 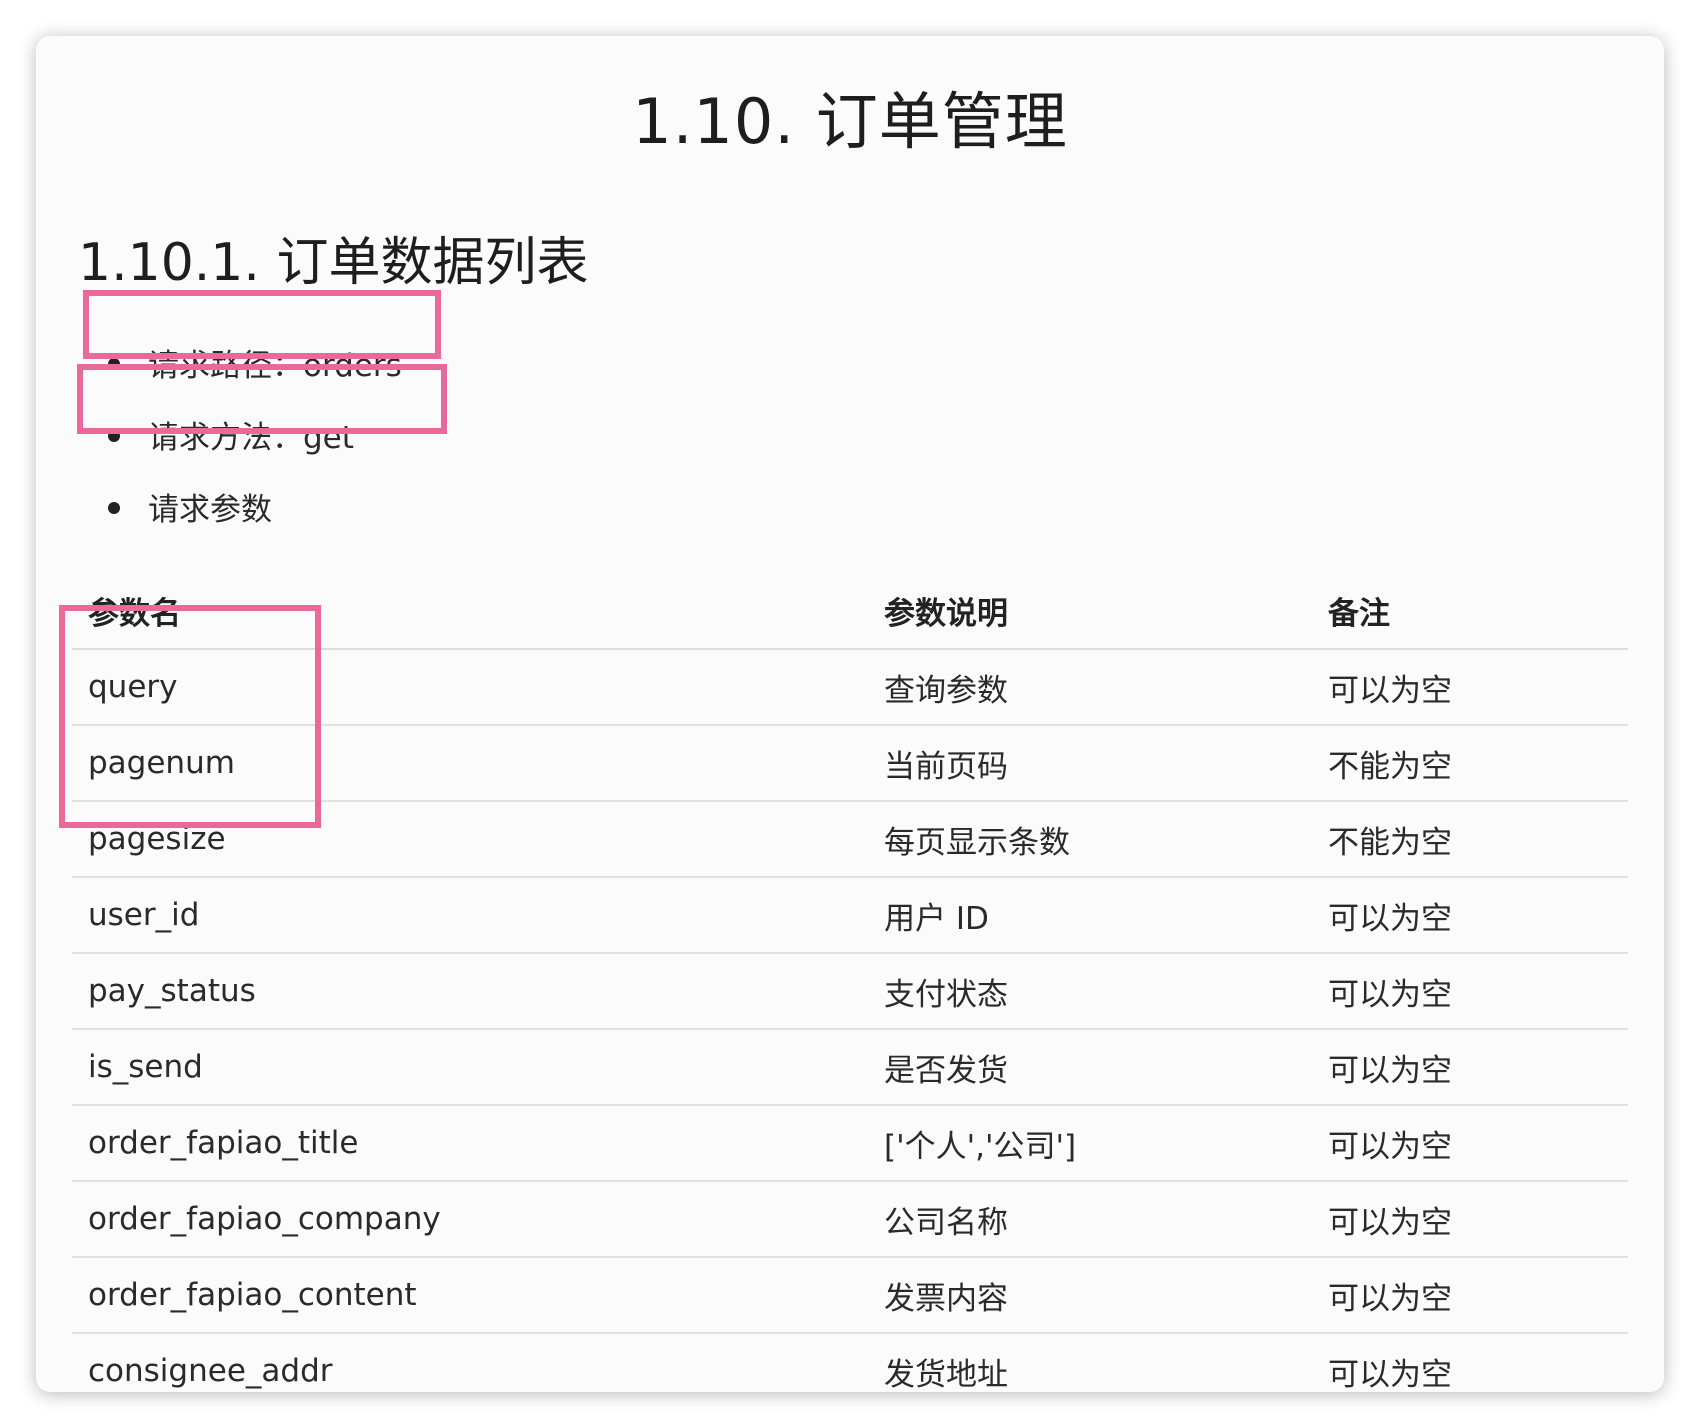 I want to click on param-desc: 发货地址, so click(x=946, y=1374).